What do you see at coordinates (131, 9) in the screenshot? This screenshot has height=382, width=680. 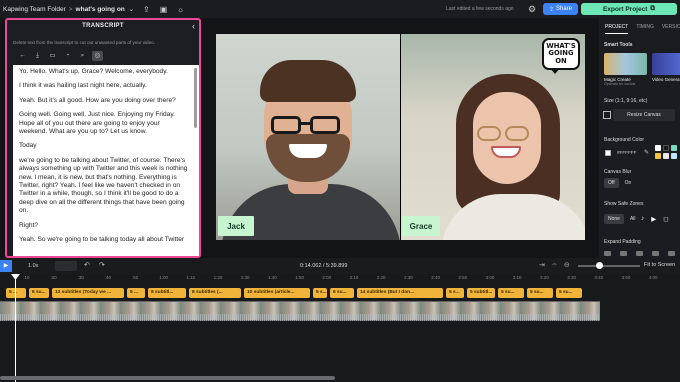 I see `chevron-down-icon: ⌄` at bounding box center [131, 9].